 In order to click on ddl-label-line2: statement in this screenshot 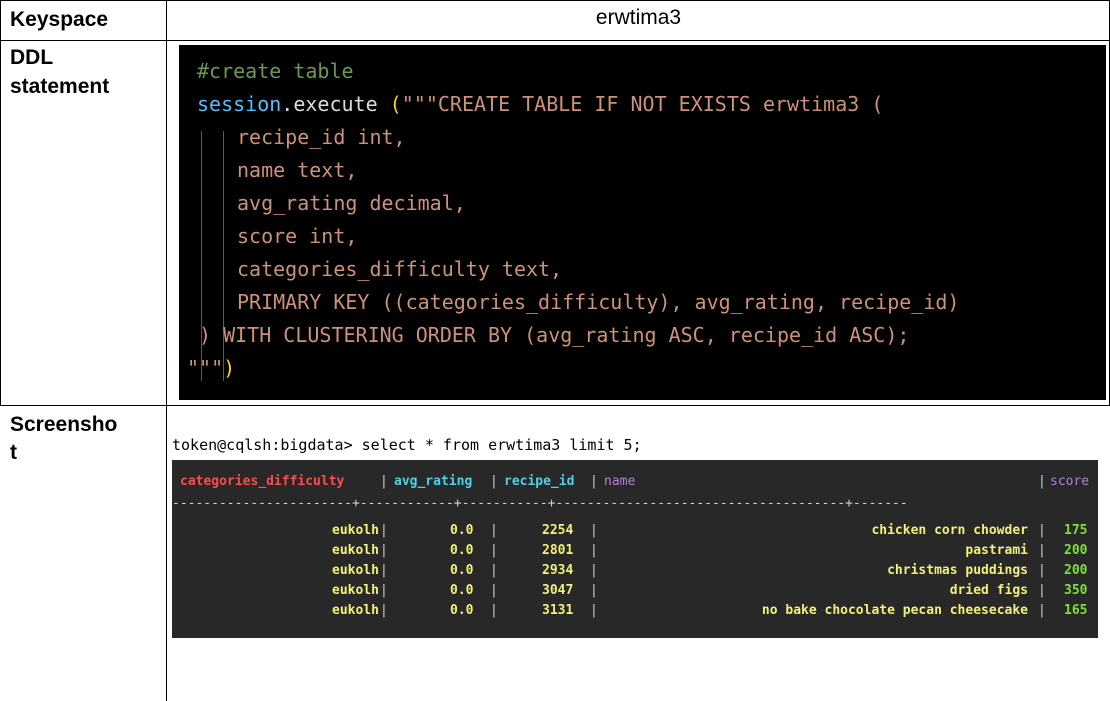, I will do `click(60, 86)`.